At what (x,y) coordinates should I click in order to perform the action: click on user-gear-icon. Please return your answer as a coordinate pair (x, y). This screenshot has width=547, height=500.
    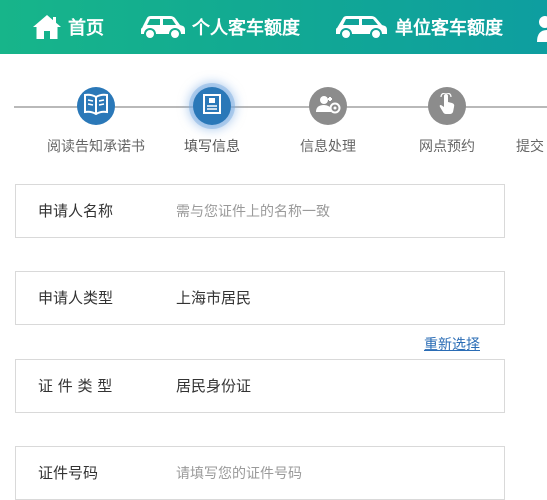
    Looking at the image, I should click on (328, 106).